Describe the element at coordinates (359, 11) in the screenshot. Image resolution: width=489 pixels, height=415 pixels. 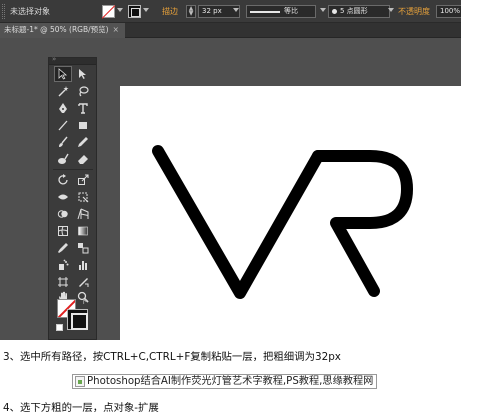
I see `brush-definition: 5 点圆形` at that location.